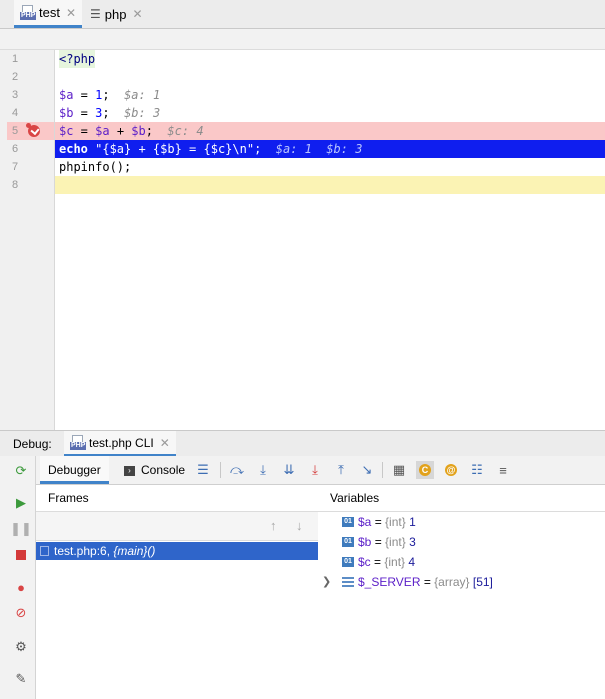 The image size is (605, 699). I want to click on editor-tab-php: ☰ php ✕, so click(116, 14).